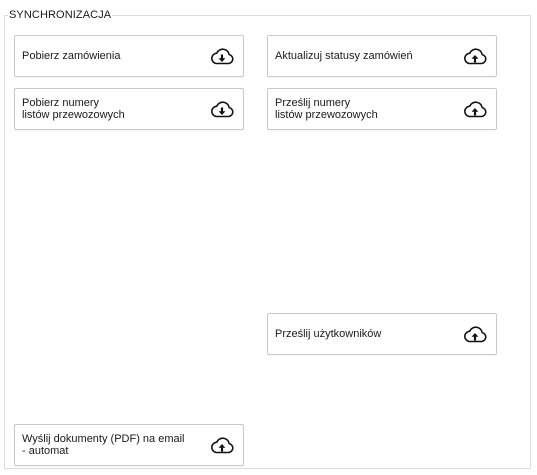 The image size is (537, 475). What do you see at coordinates (60, 15) in the screenshot?
I see `section-title: SYNCHRONIZACJA` at bounding box center [60, 15].